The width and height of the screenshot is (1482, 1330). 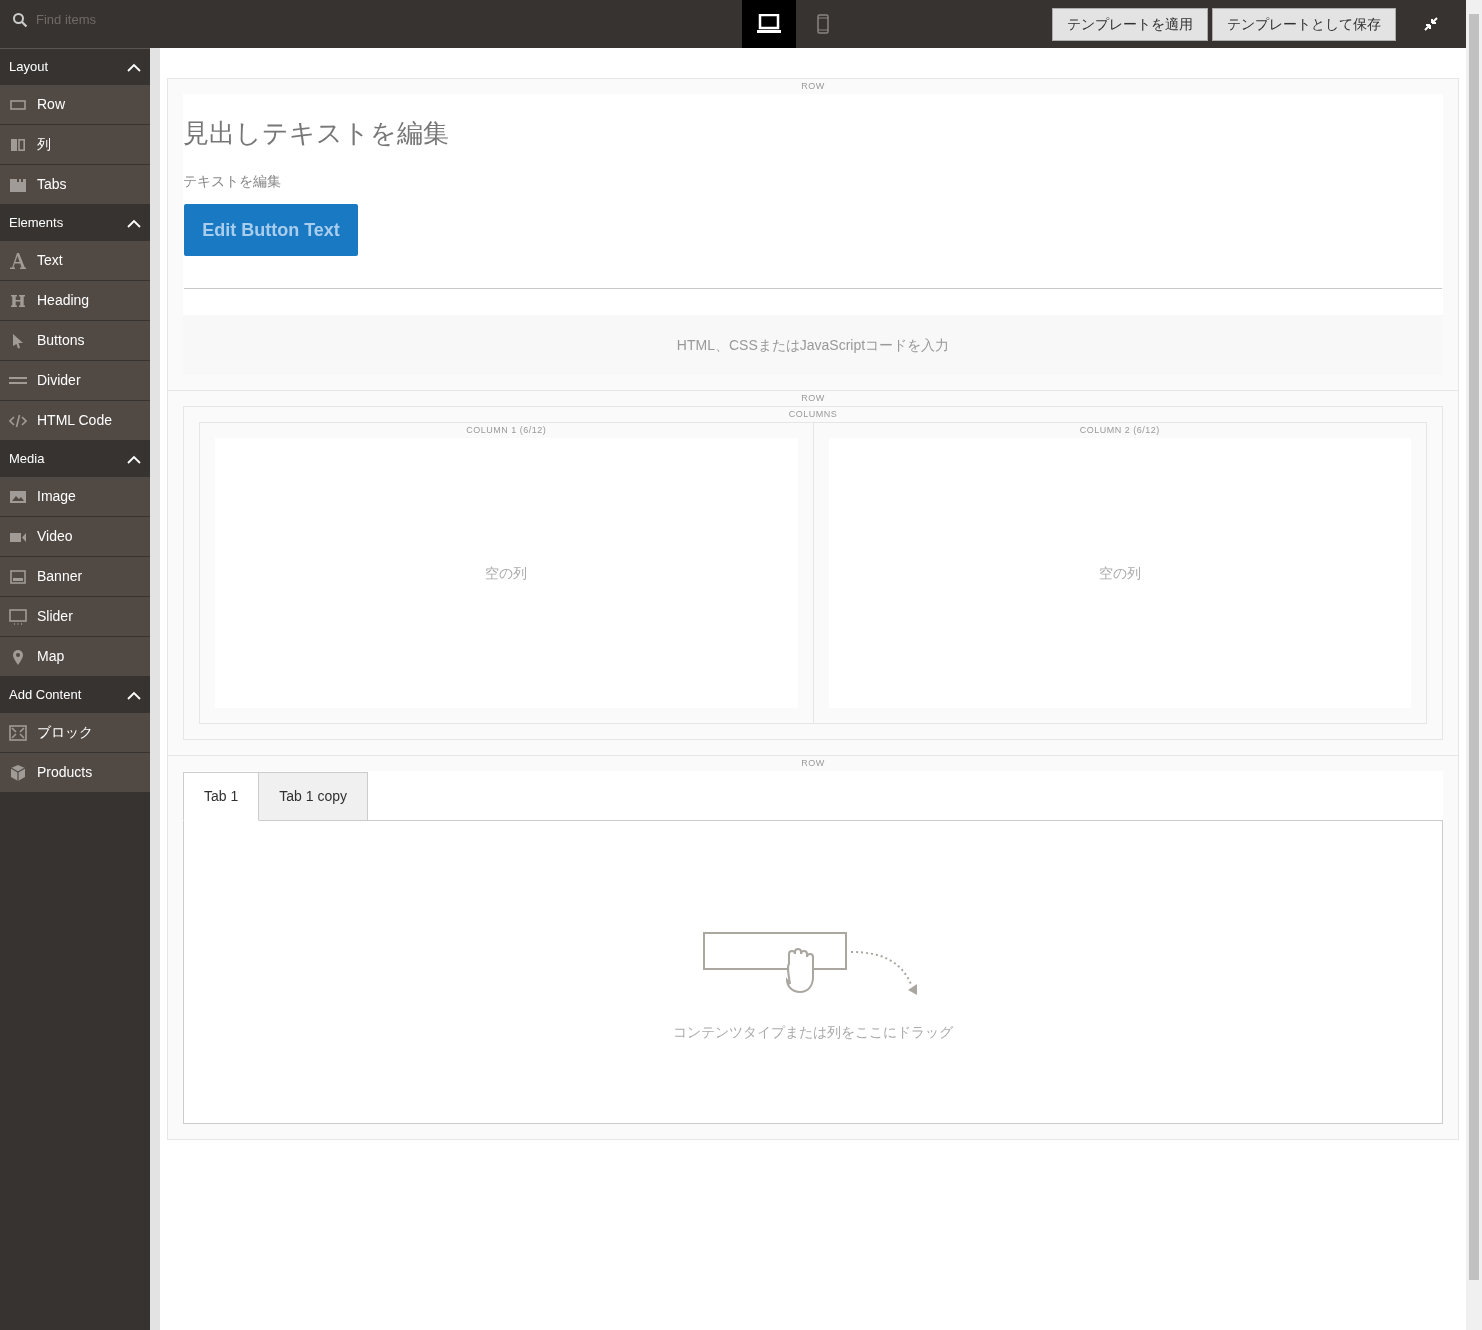 What do you see at coordinates (75, 537) in the screenshot?
I see `sidebar-item: Video` at bounding box center [75, 537].